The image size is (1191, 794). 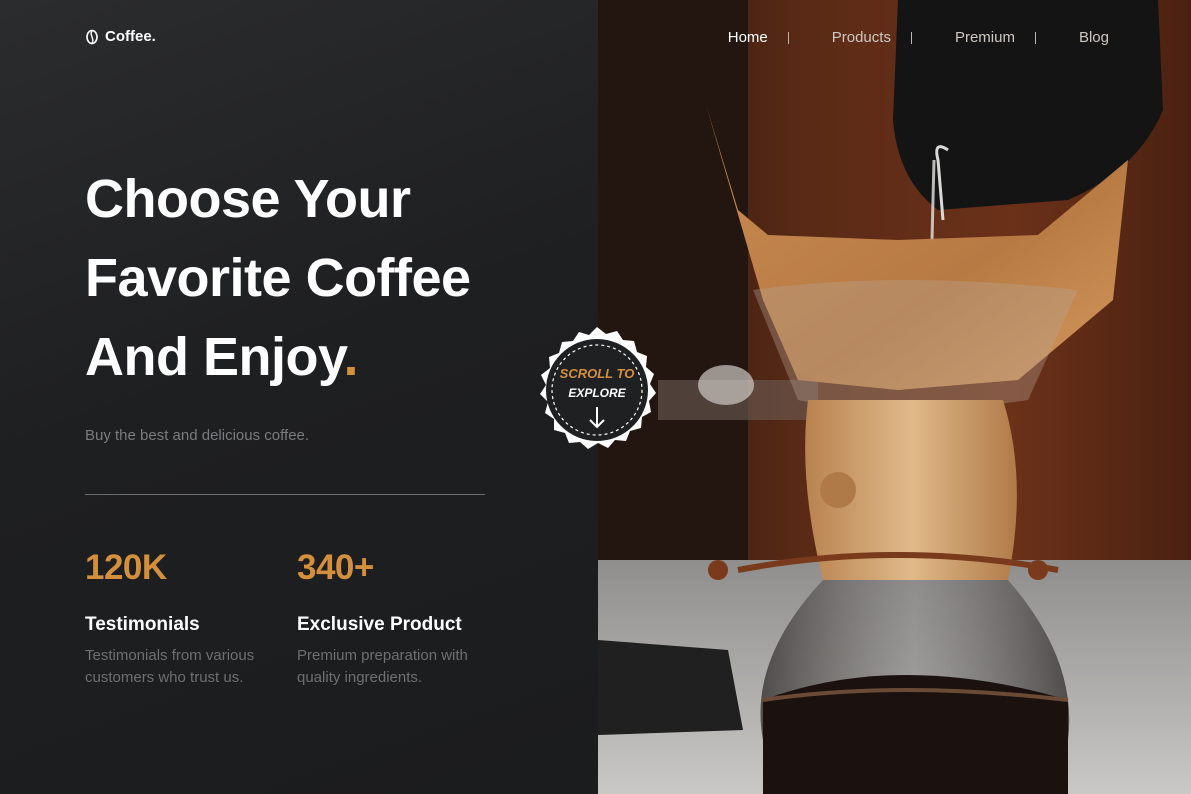 I want to click on hero-headline: Choose Your Favorite Coffee And Enjoy., so click(x=278, y=278).